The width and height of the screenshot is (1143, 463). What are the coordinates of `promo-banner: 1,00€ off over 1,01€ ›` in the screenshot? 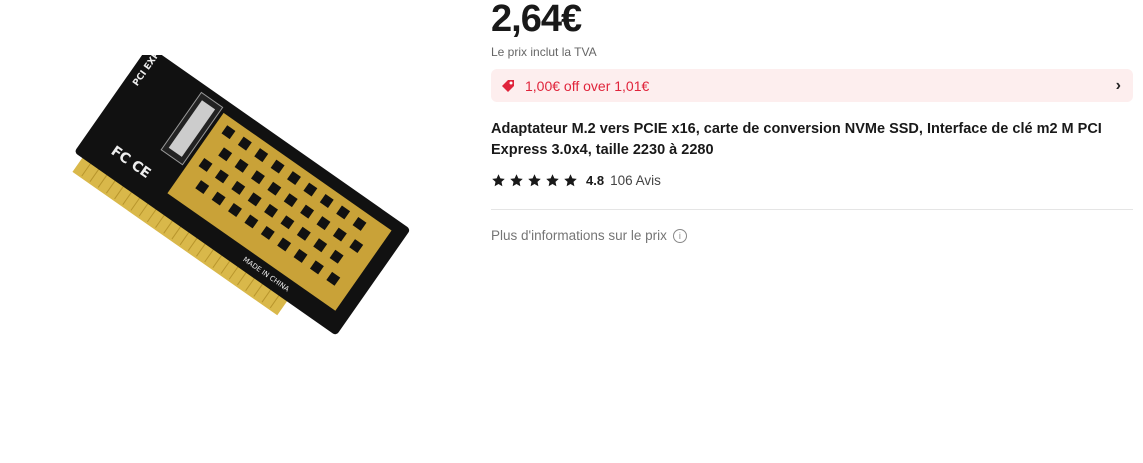 It's located at (812, 85).